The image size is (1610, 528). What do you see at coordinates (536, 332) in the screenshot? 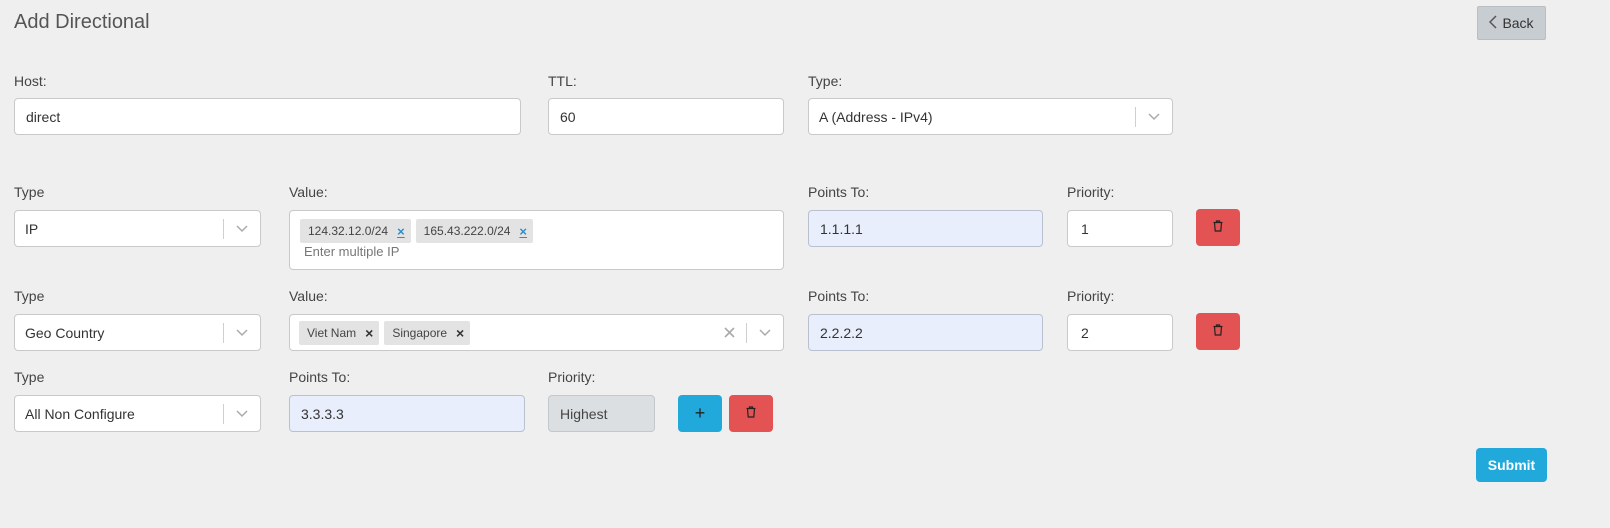
I see `country-multi-select: Viet Nam × Singapore ×` at bounding box center [536, 332].